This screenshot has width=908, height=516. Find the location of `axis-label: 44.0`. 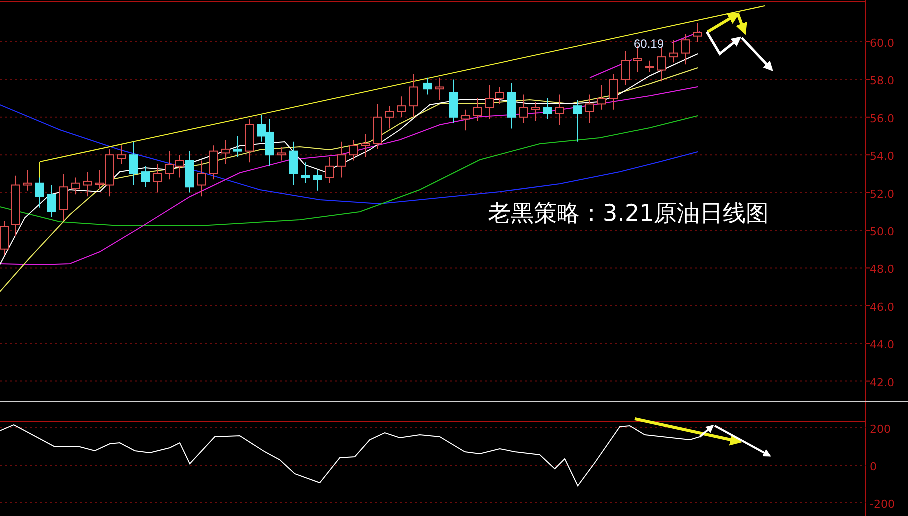

axis-label: 44.0 is located at coordinates (882, 345).